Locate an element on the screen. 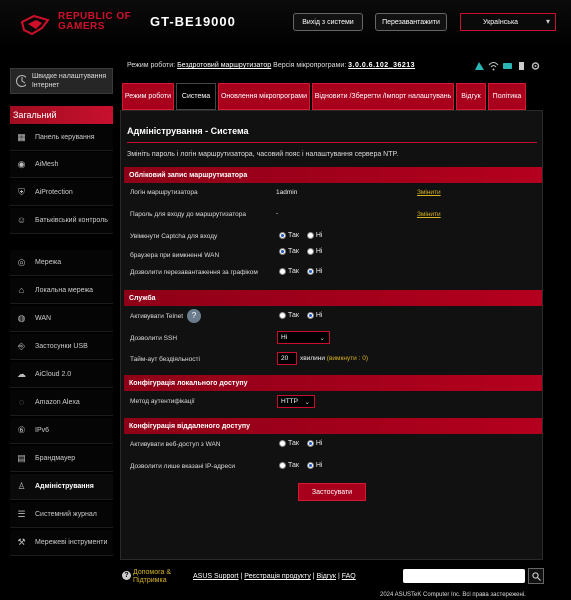  idle-timeout-unit: хвилини (вимкнути : 0) is located at coordinates (334, 358).